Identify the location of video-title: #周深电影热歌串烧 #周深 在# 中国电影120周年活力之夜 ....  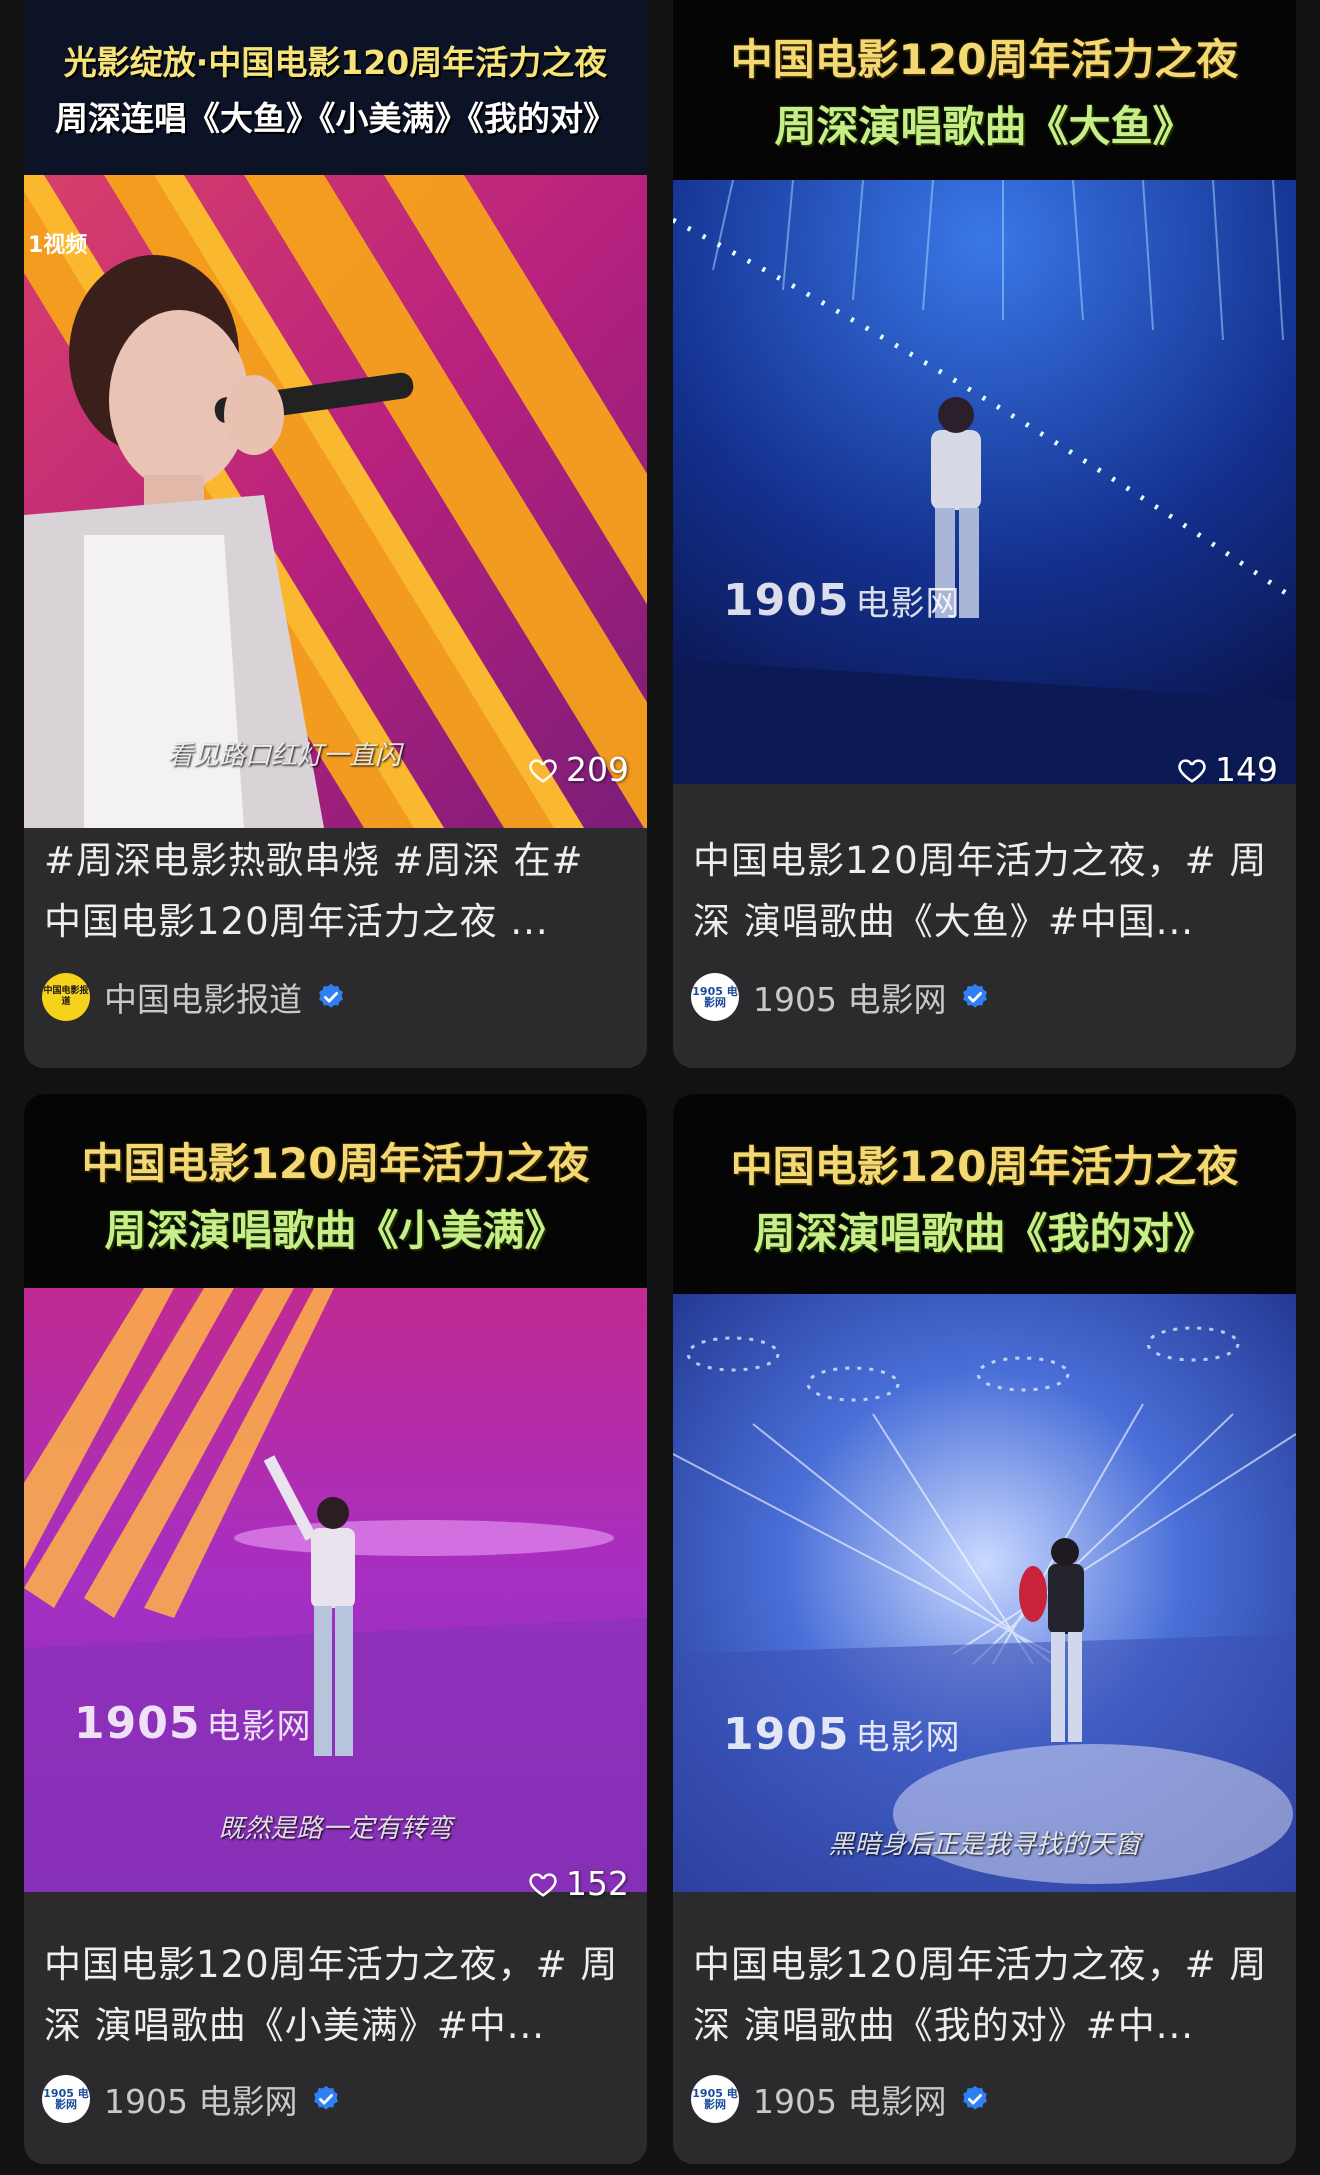
(335, 891).